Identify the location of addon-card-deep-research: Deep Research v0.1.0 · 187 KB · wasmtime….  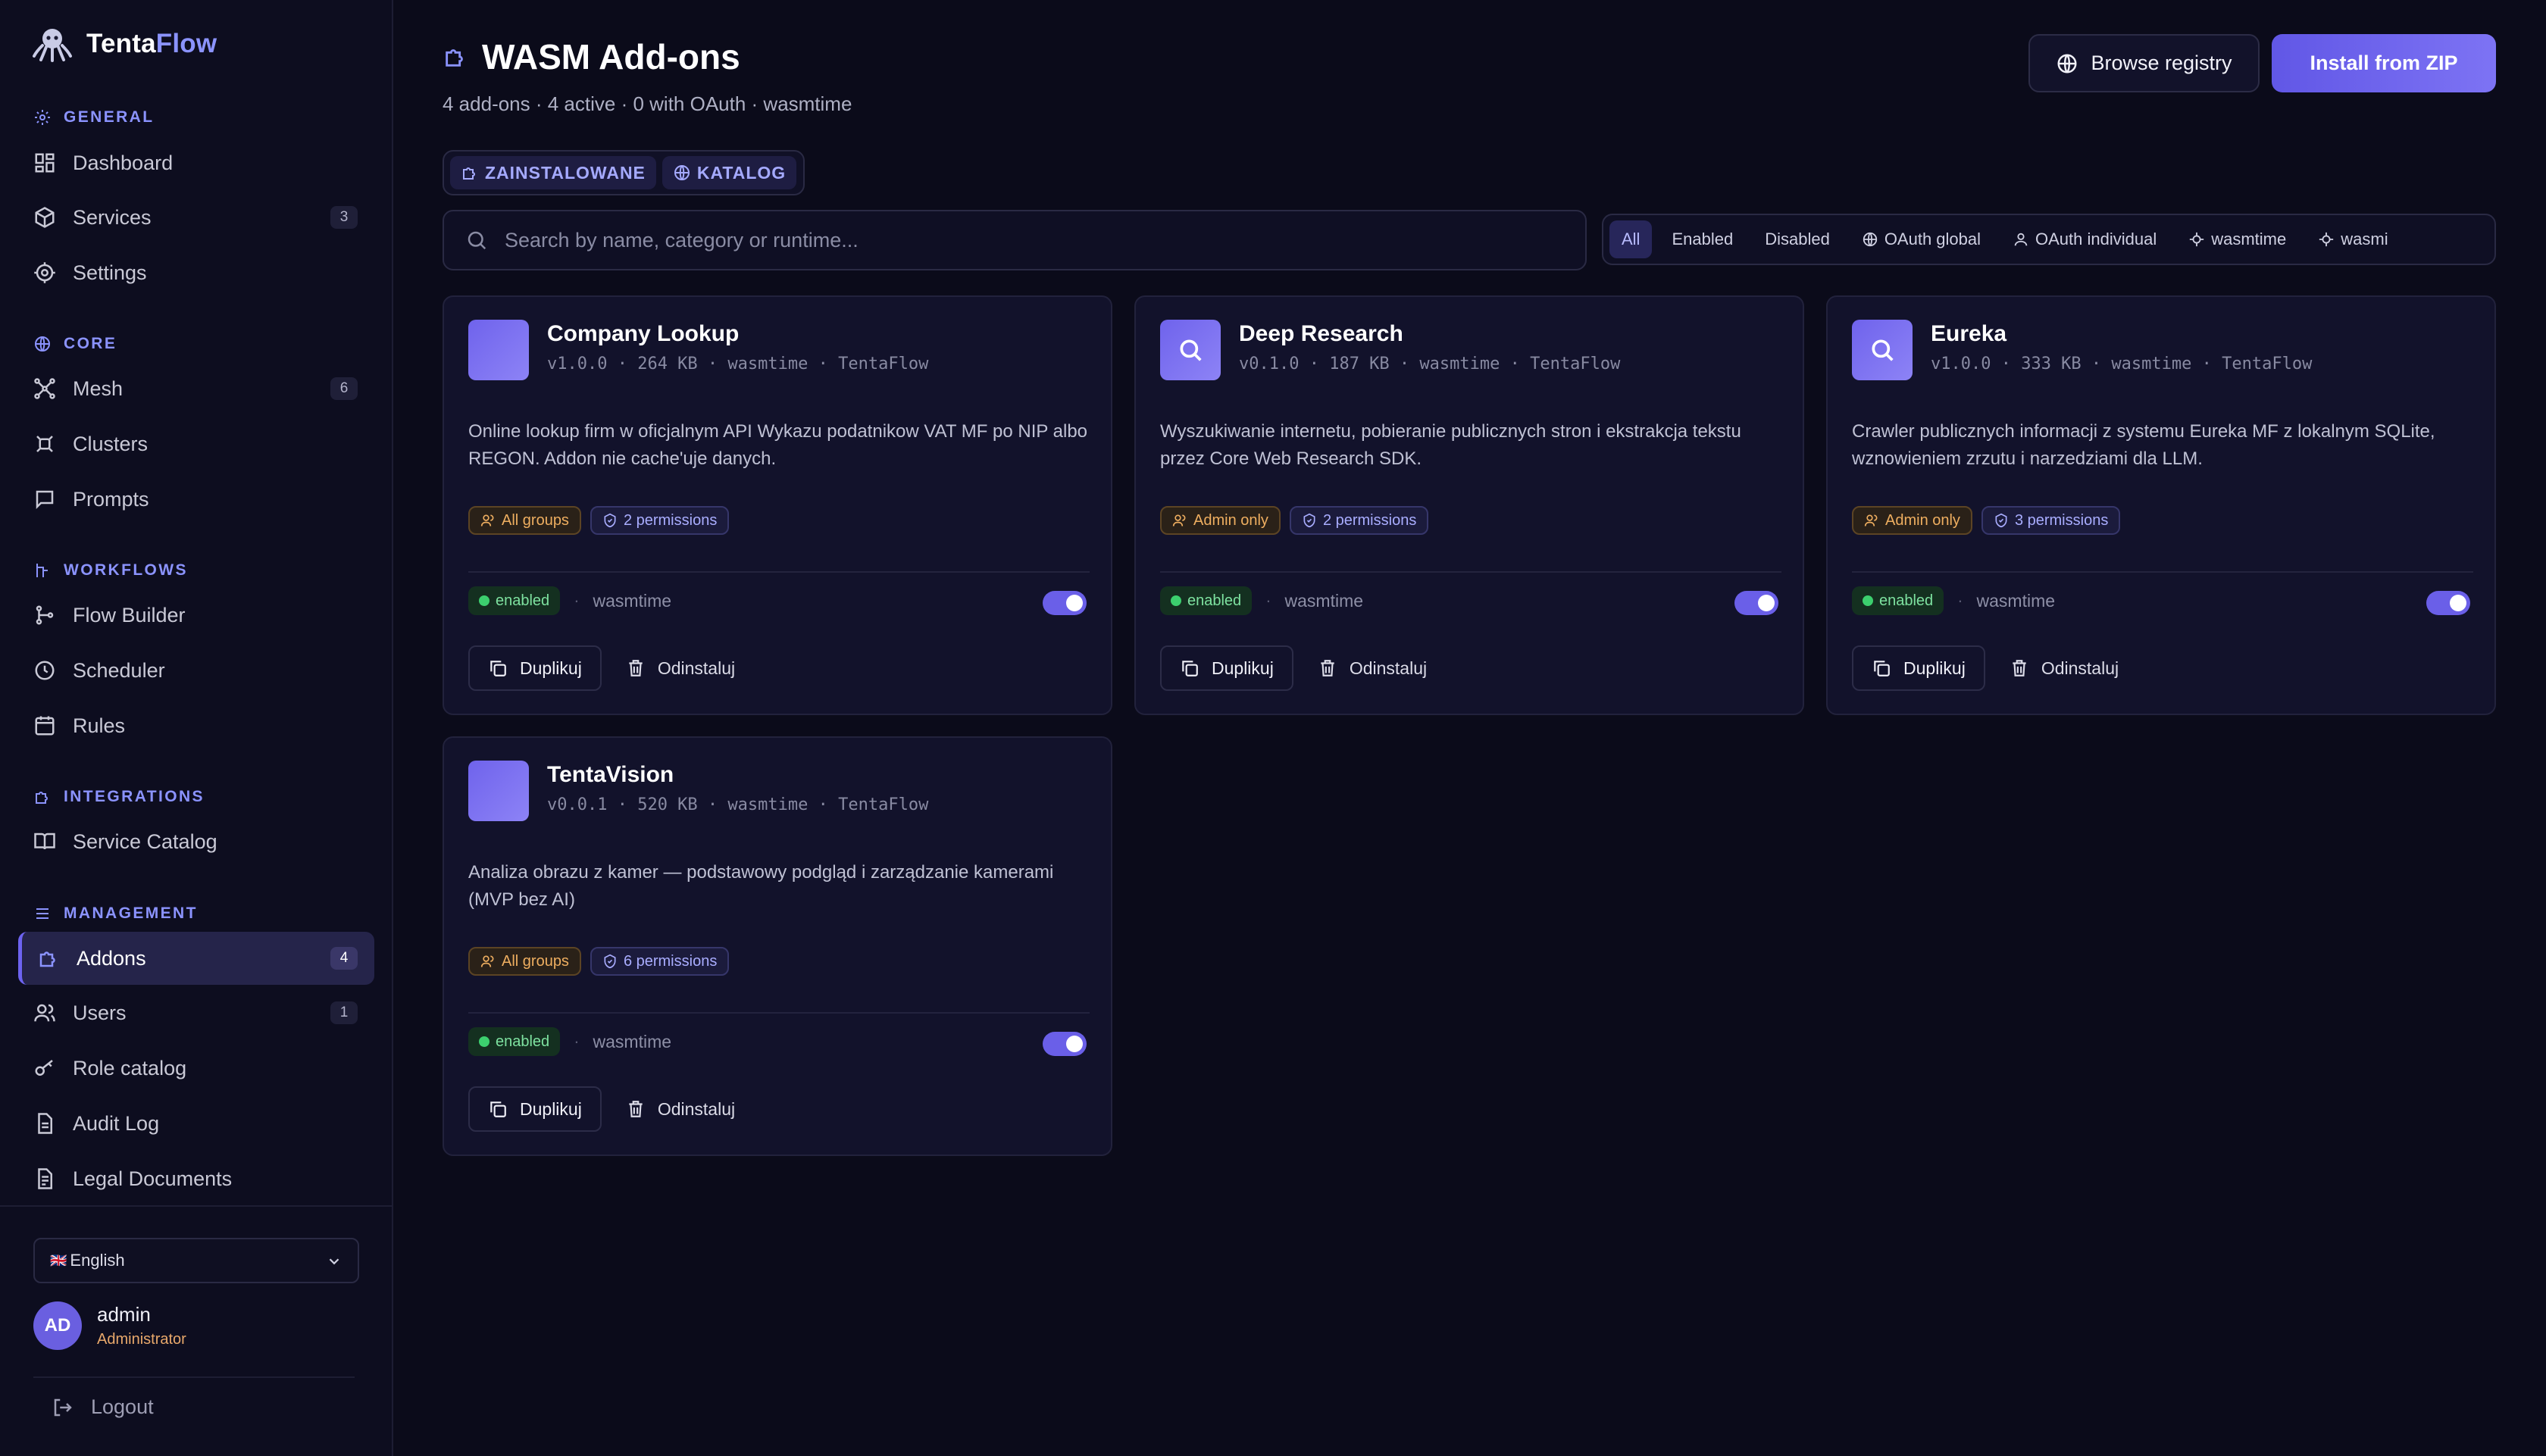
(1469, 505).